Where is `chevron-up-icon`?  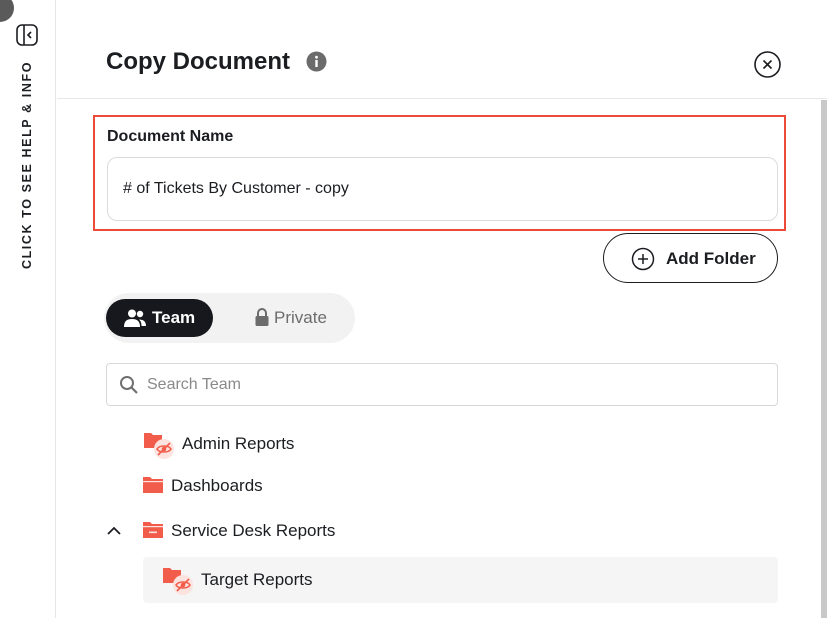
chevron-up-icon is located at coordinates (114, 531).